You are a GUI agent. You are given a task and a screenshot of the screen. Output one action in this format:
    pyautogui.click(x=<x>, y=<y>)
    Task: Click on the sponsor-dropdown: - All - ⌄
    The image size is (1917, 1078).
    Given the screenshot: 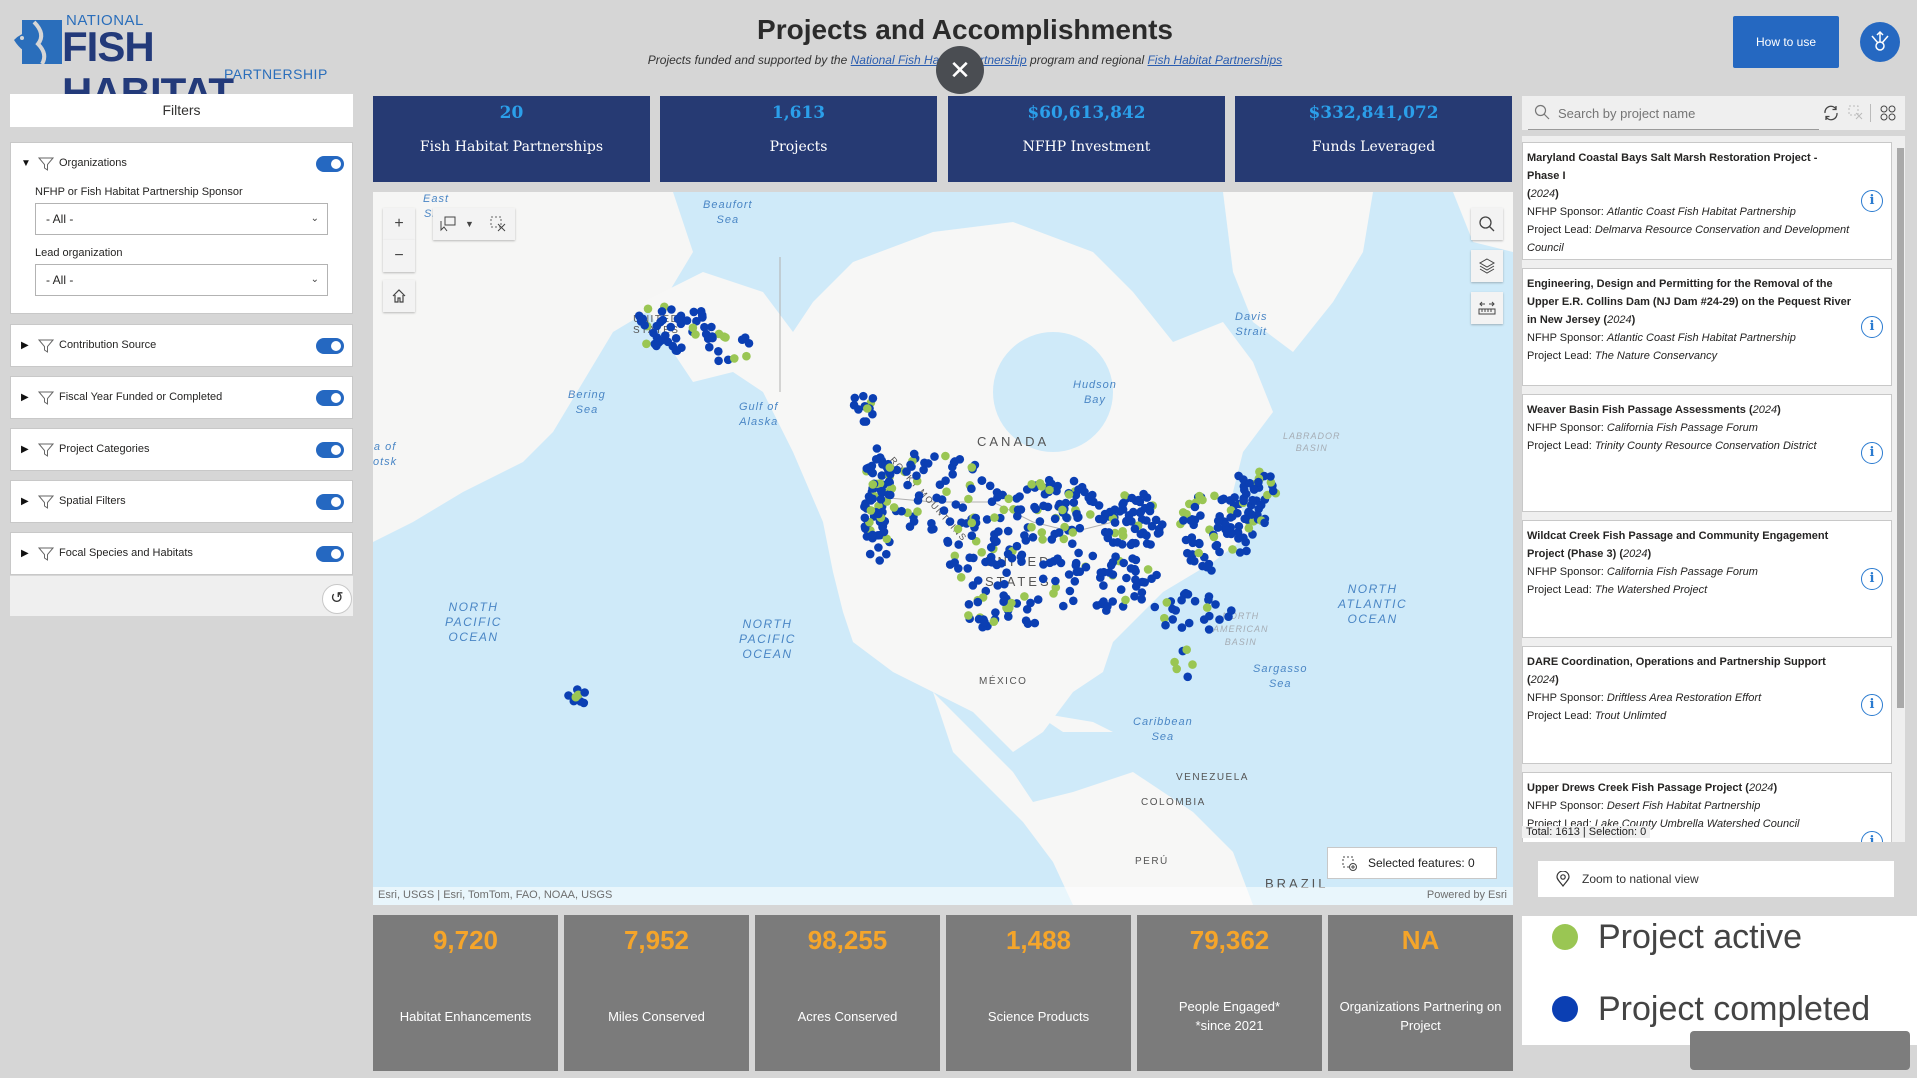 What is the action you would take?
    pyautogui.click(x=181, y=219)
    